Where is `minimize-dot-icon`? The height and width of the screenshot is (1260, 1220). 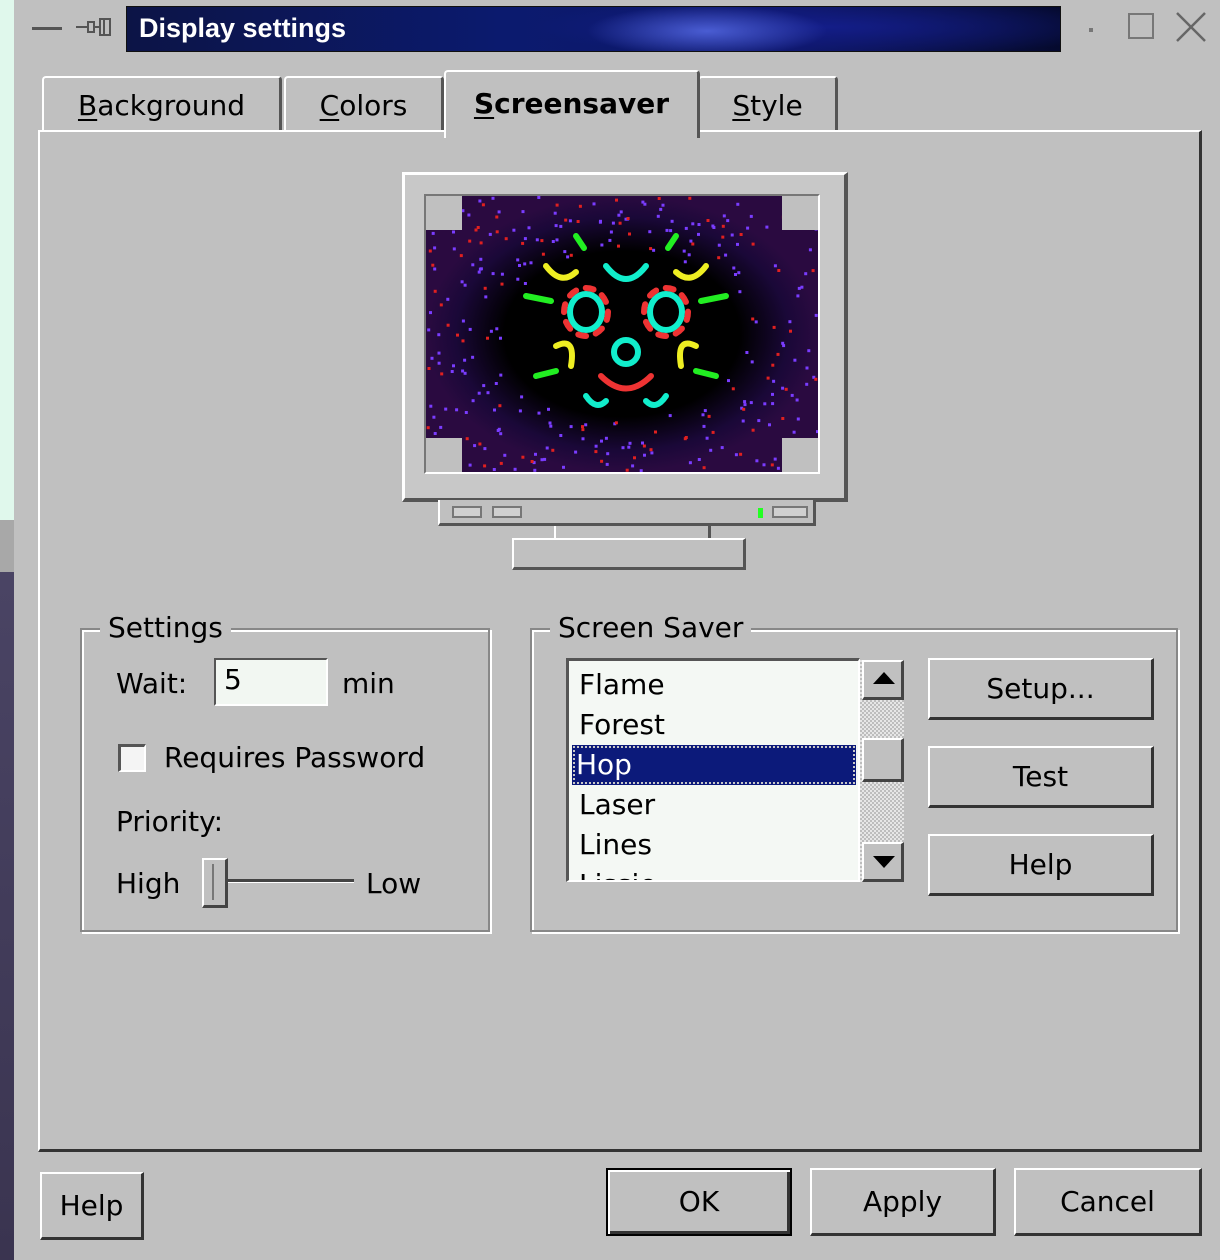 minimize-dot-icon is located at coordinates (1091, 30).